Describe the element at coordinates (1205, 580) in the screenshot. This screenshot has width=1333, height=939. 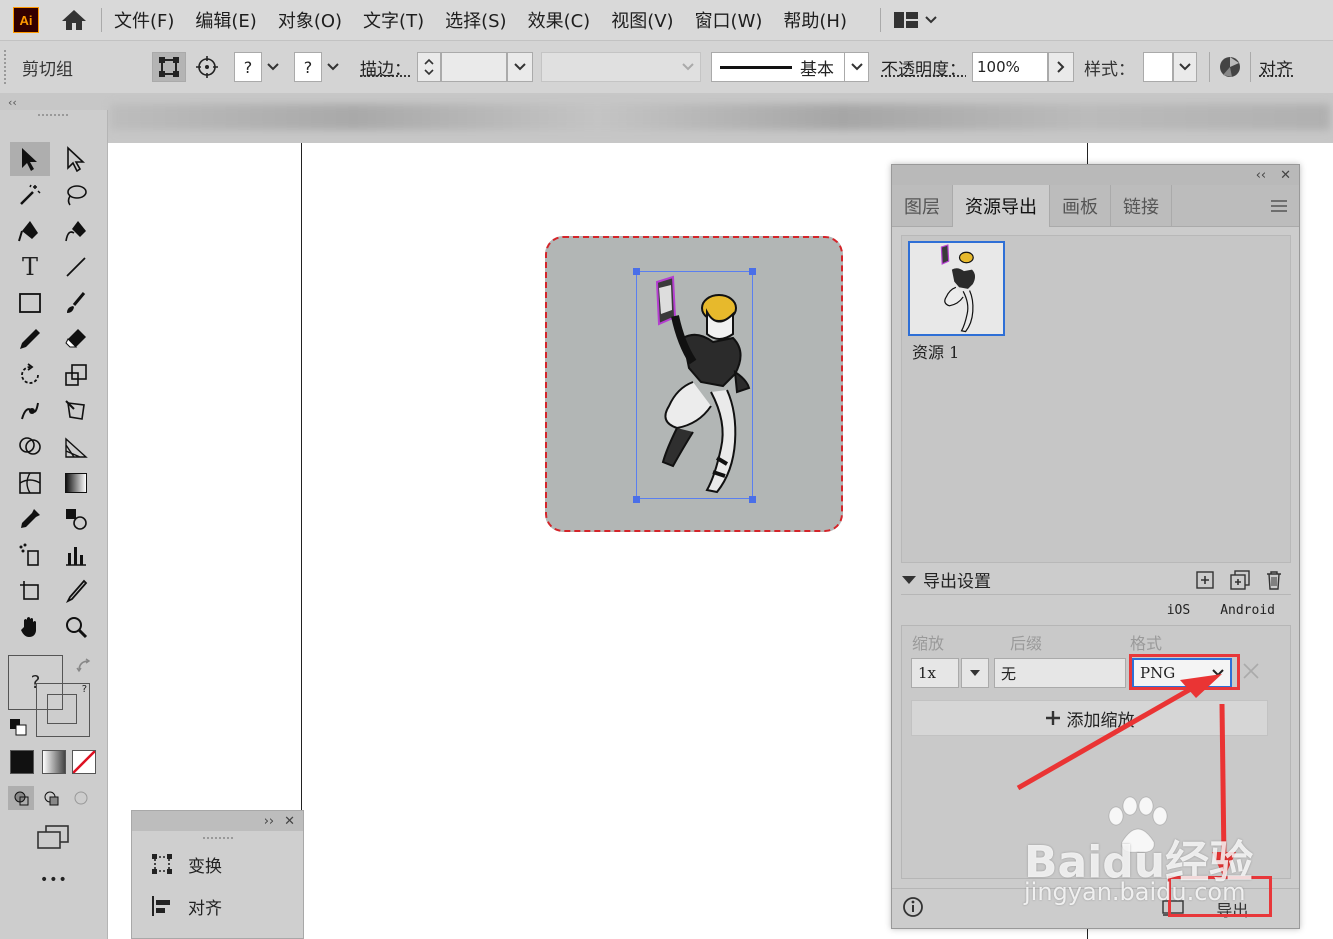
I see `add-asset-icon` at that location.